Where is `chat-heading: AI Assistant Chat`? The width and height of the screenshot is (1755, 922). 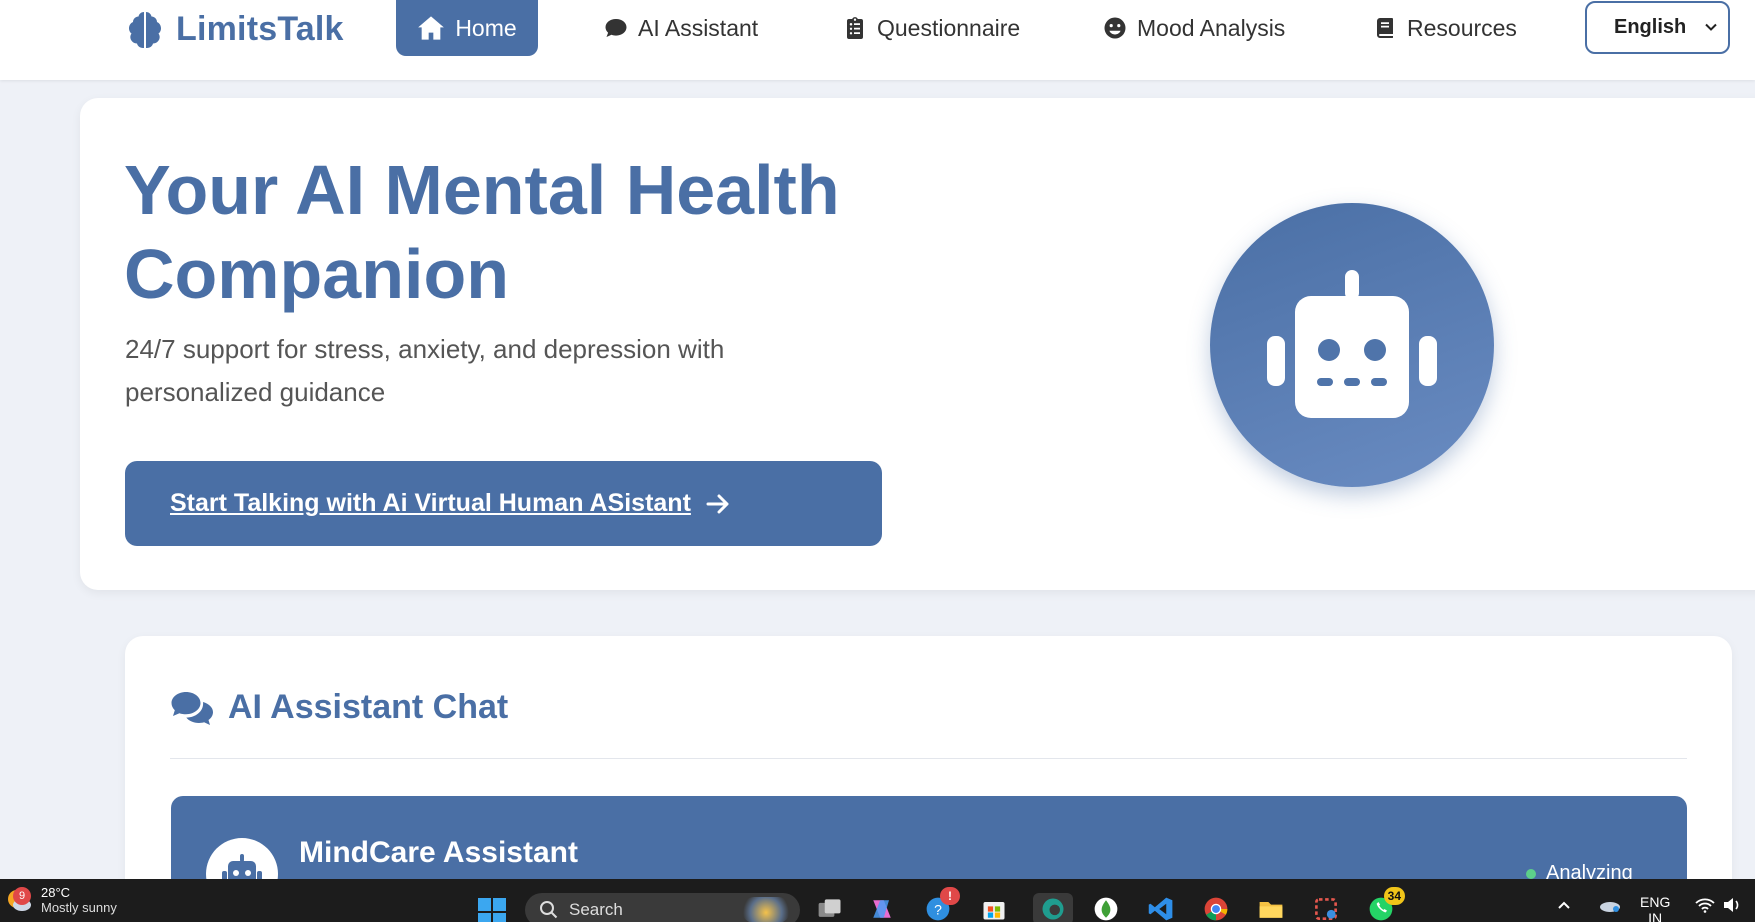
chat-heading: AI Assistant Chat is located at coordinates (339, 707).